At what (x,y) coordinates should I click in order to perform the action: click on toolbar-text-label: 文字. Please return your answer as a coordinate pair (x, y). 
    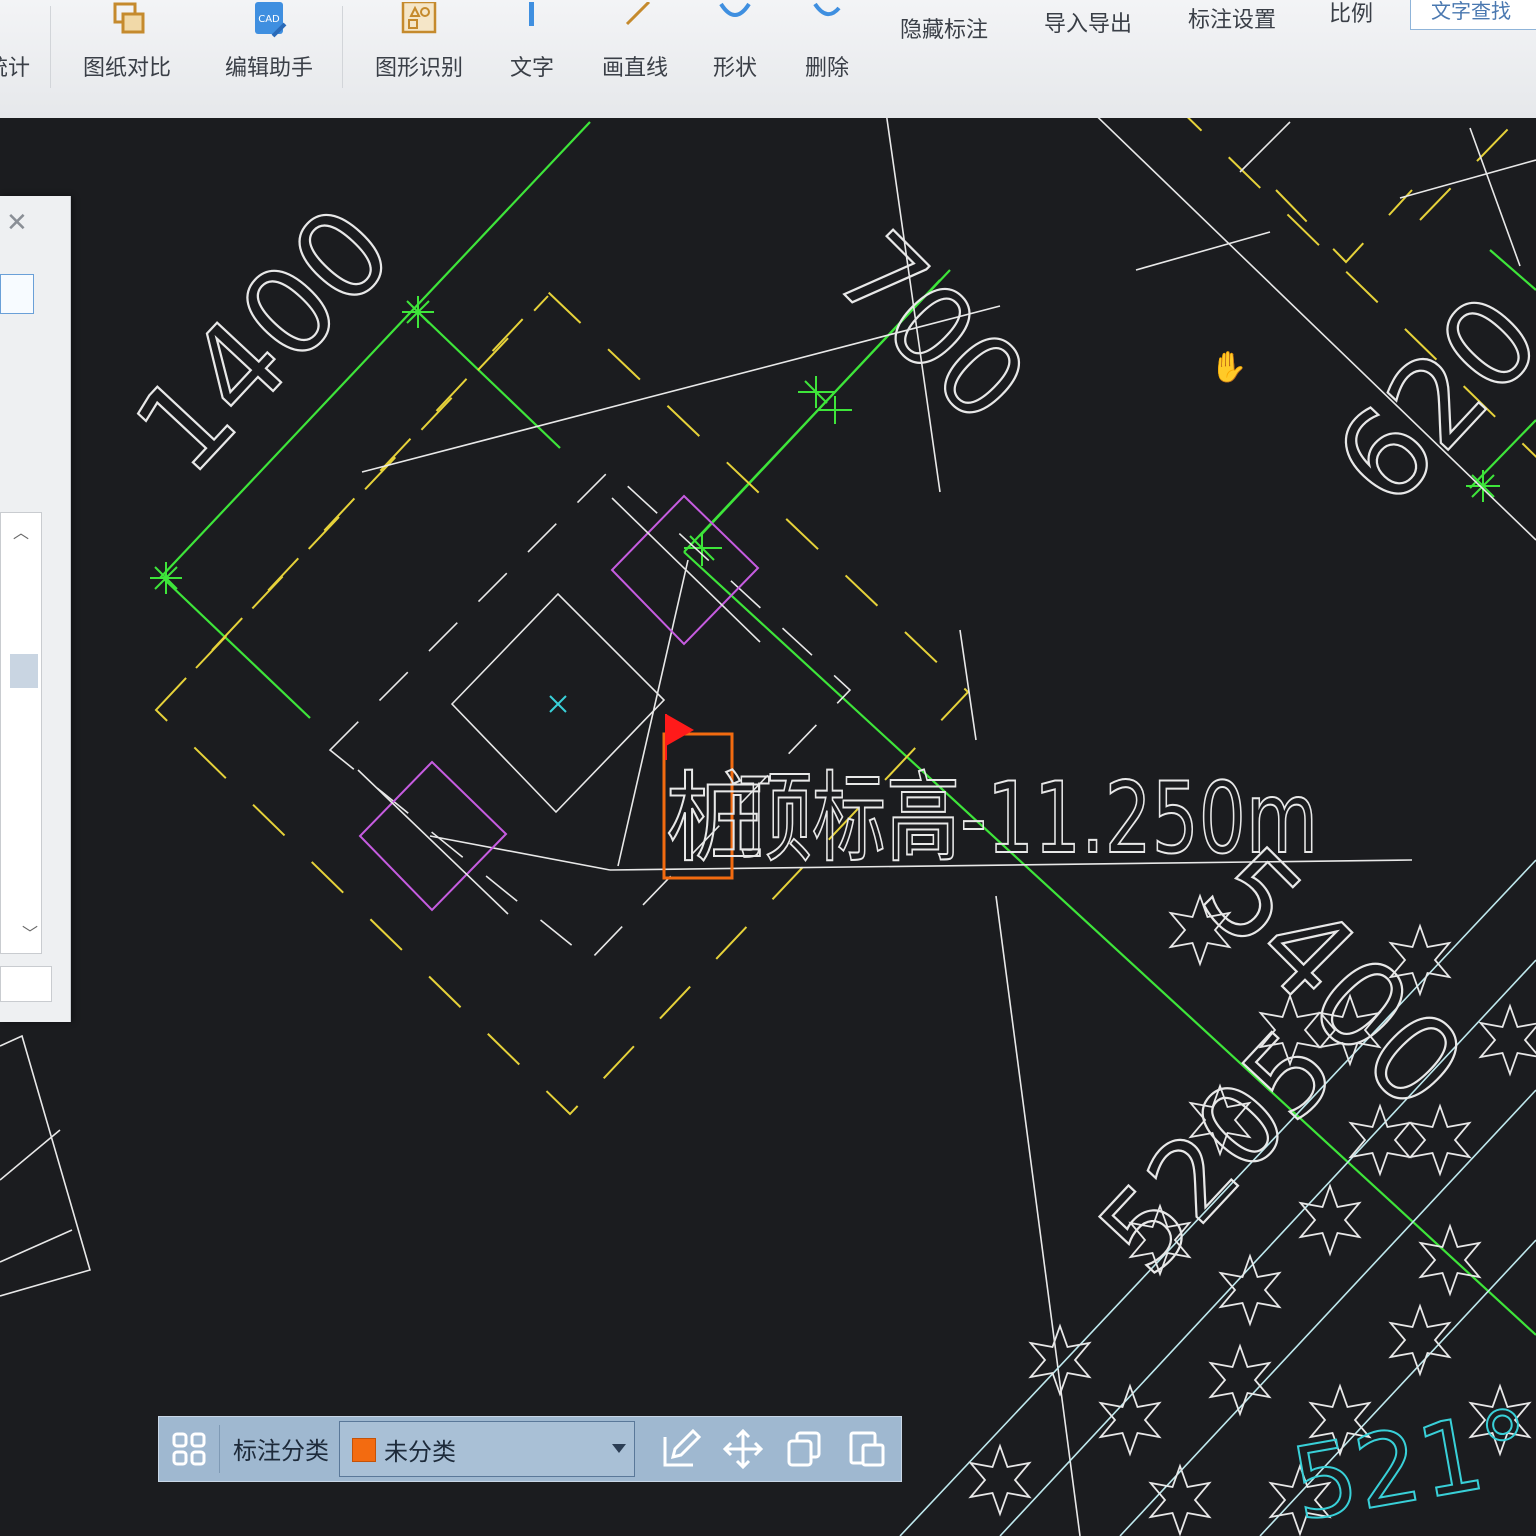
    Looking at the image, I should click on (531, 68).